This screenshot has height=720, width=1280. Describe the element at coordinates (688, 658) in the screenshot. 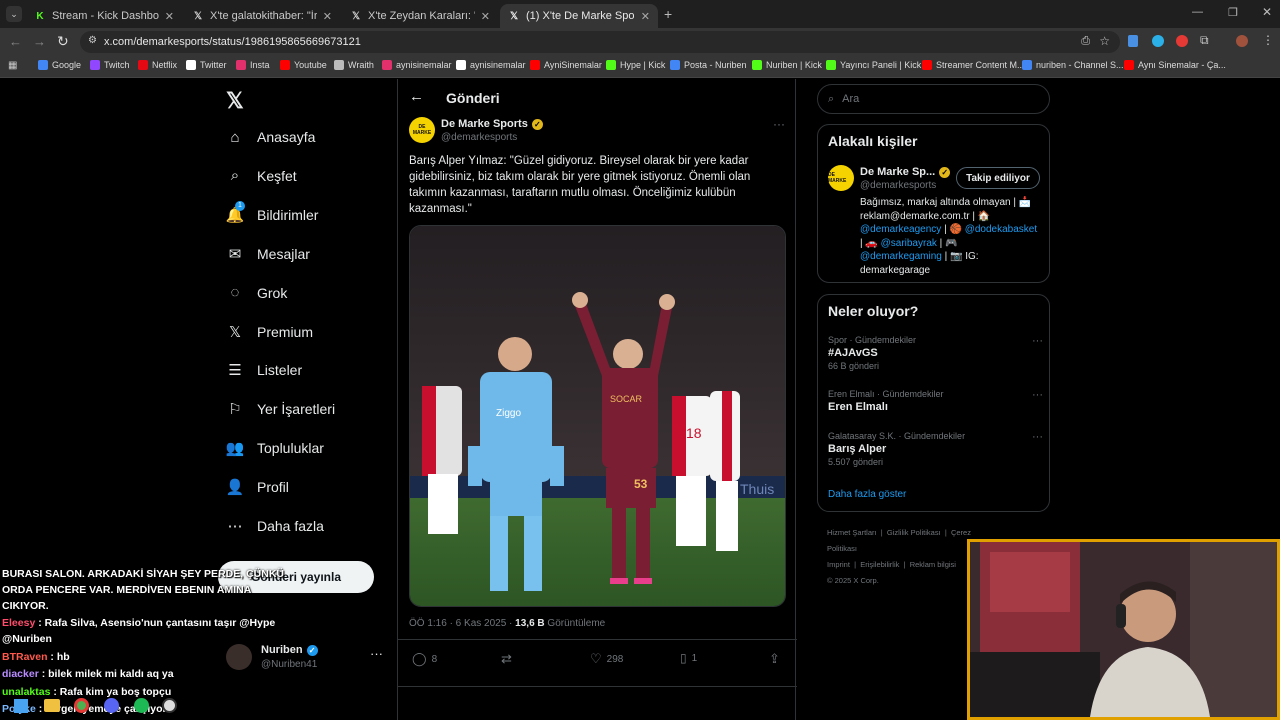

I see `bookmark-button: ▯ 1` at that location.